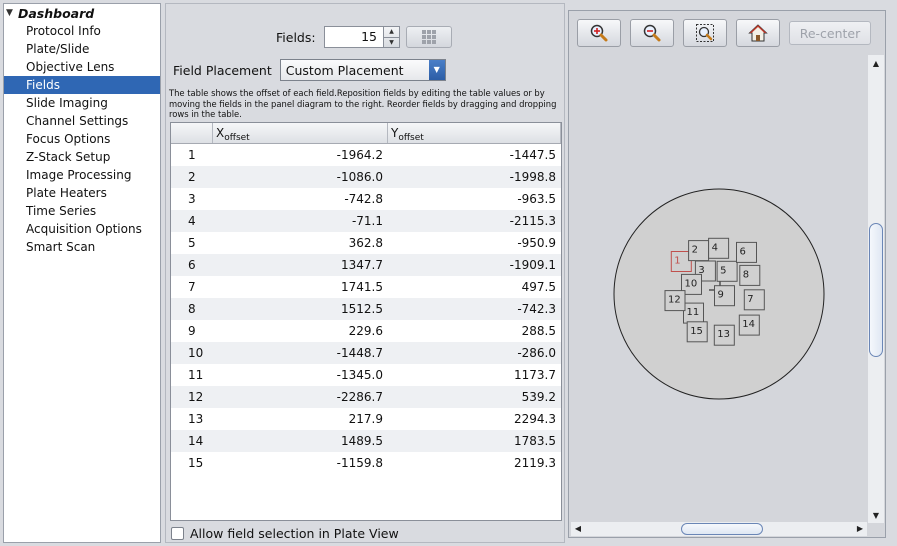  What do you see at coordinates (723, 270) in the screenshot?
I see `field-box-label: 5` at bounding box center [723, 270].